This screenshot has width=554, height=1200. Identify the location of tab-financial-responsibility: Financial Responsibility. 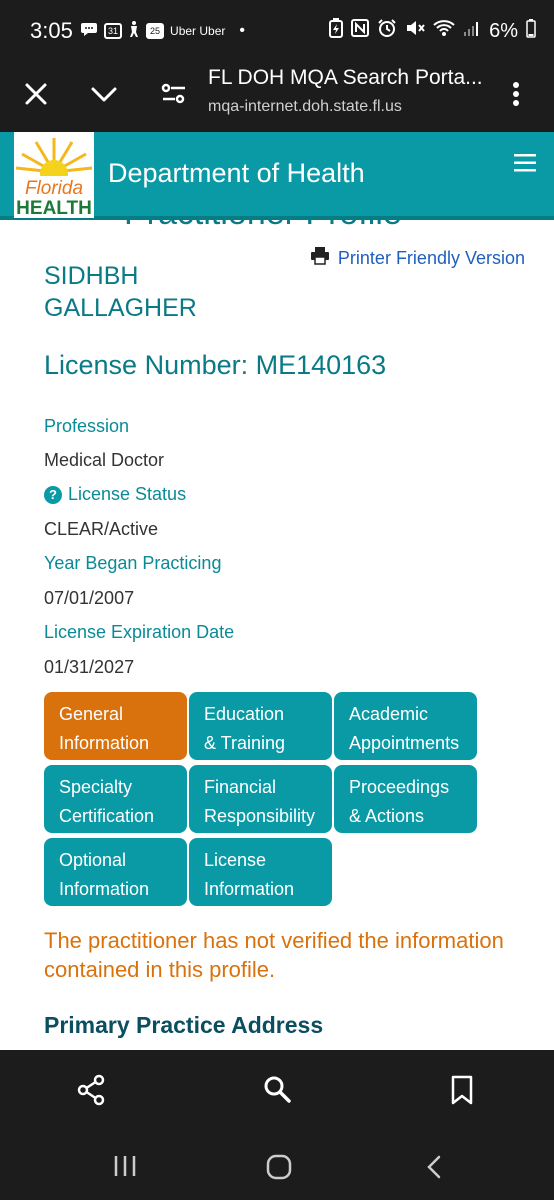
(260, 799).